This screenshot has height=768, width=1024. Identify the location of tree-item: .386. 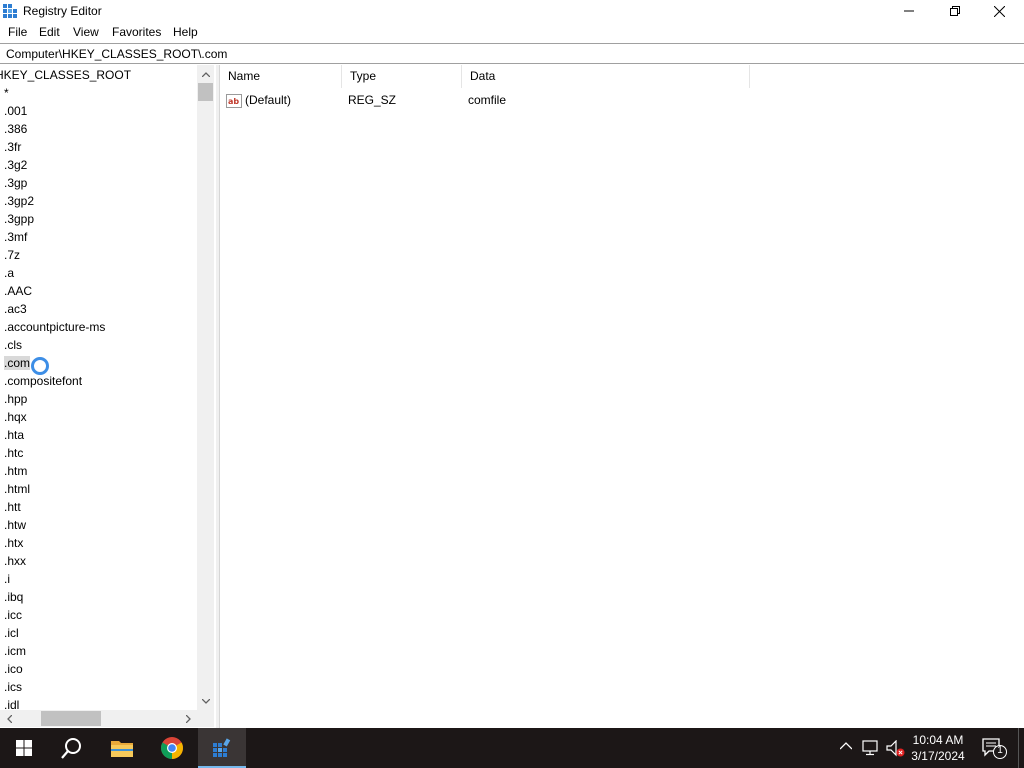
(98, 129).